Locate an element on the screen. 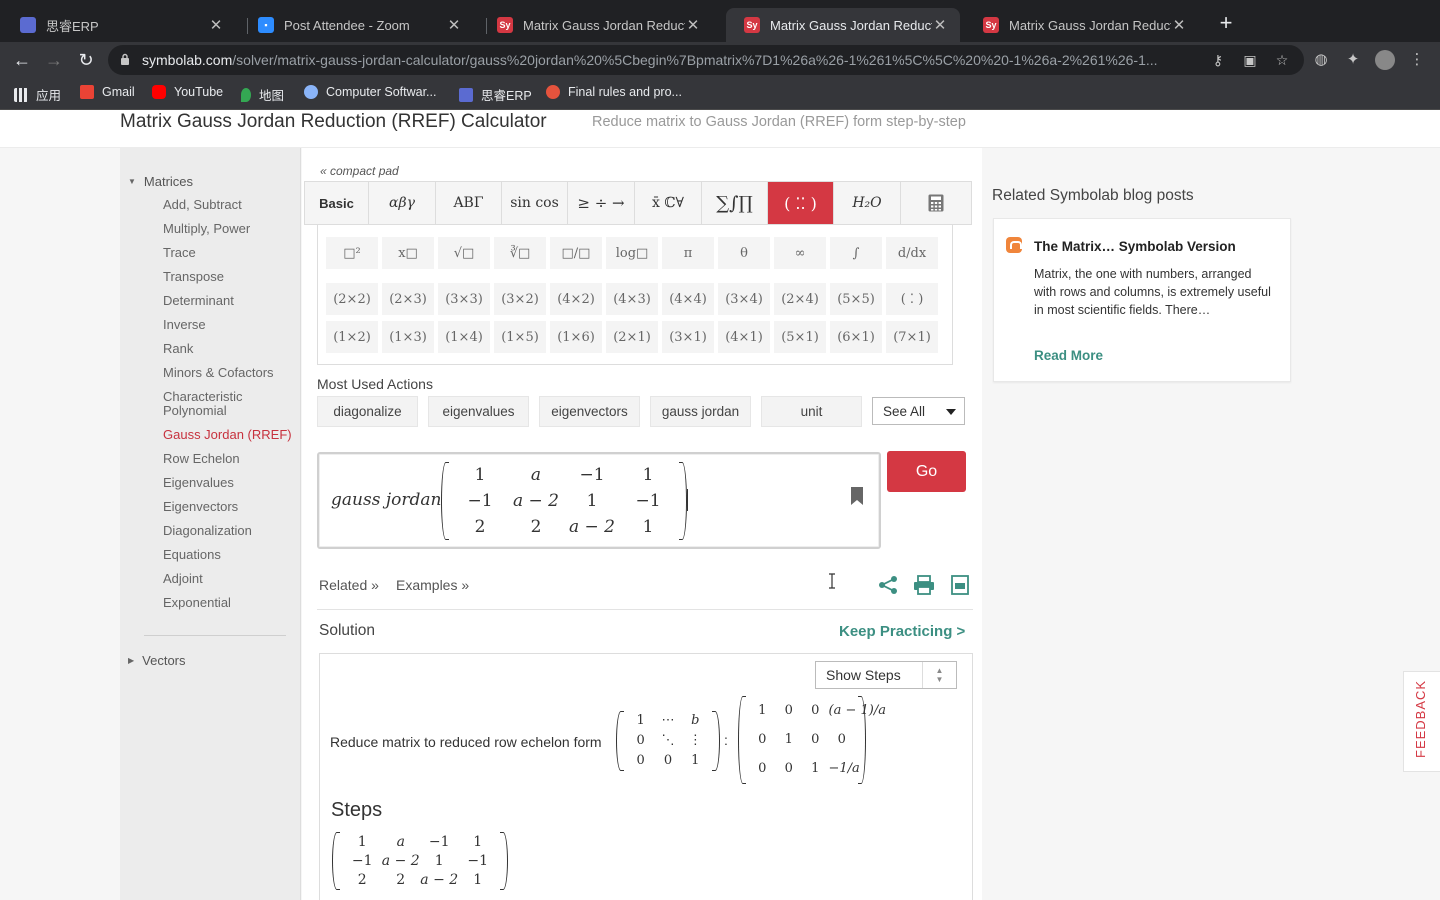 The width and height of the screenshot is (1440, 900). vector-size-key: (4×1) is located at coordinates (744, 337).